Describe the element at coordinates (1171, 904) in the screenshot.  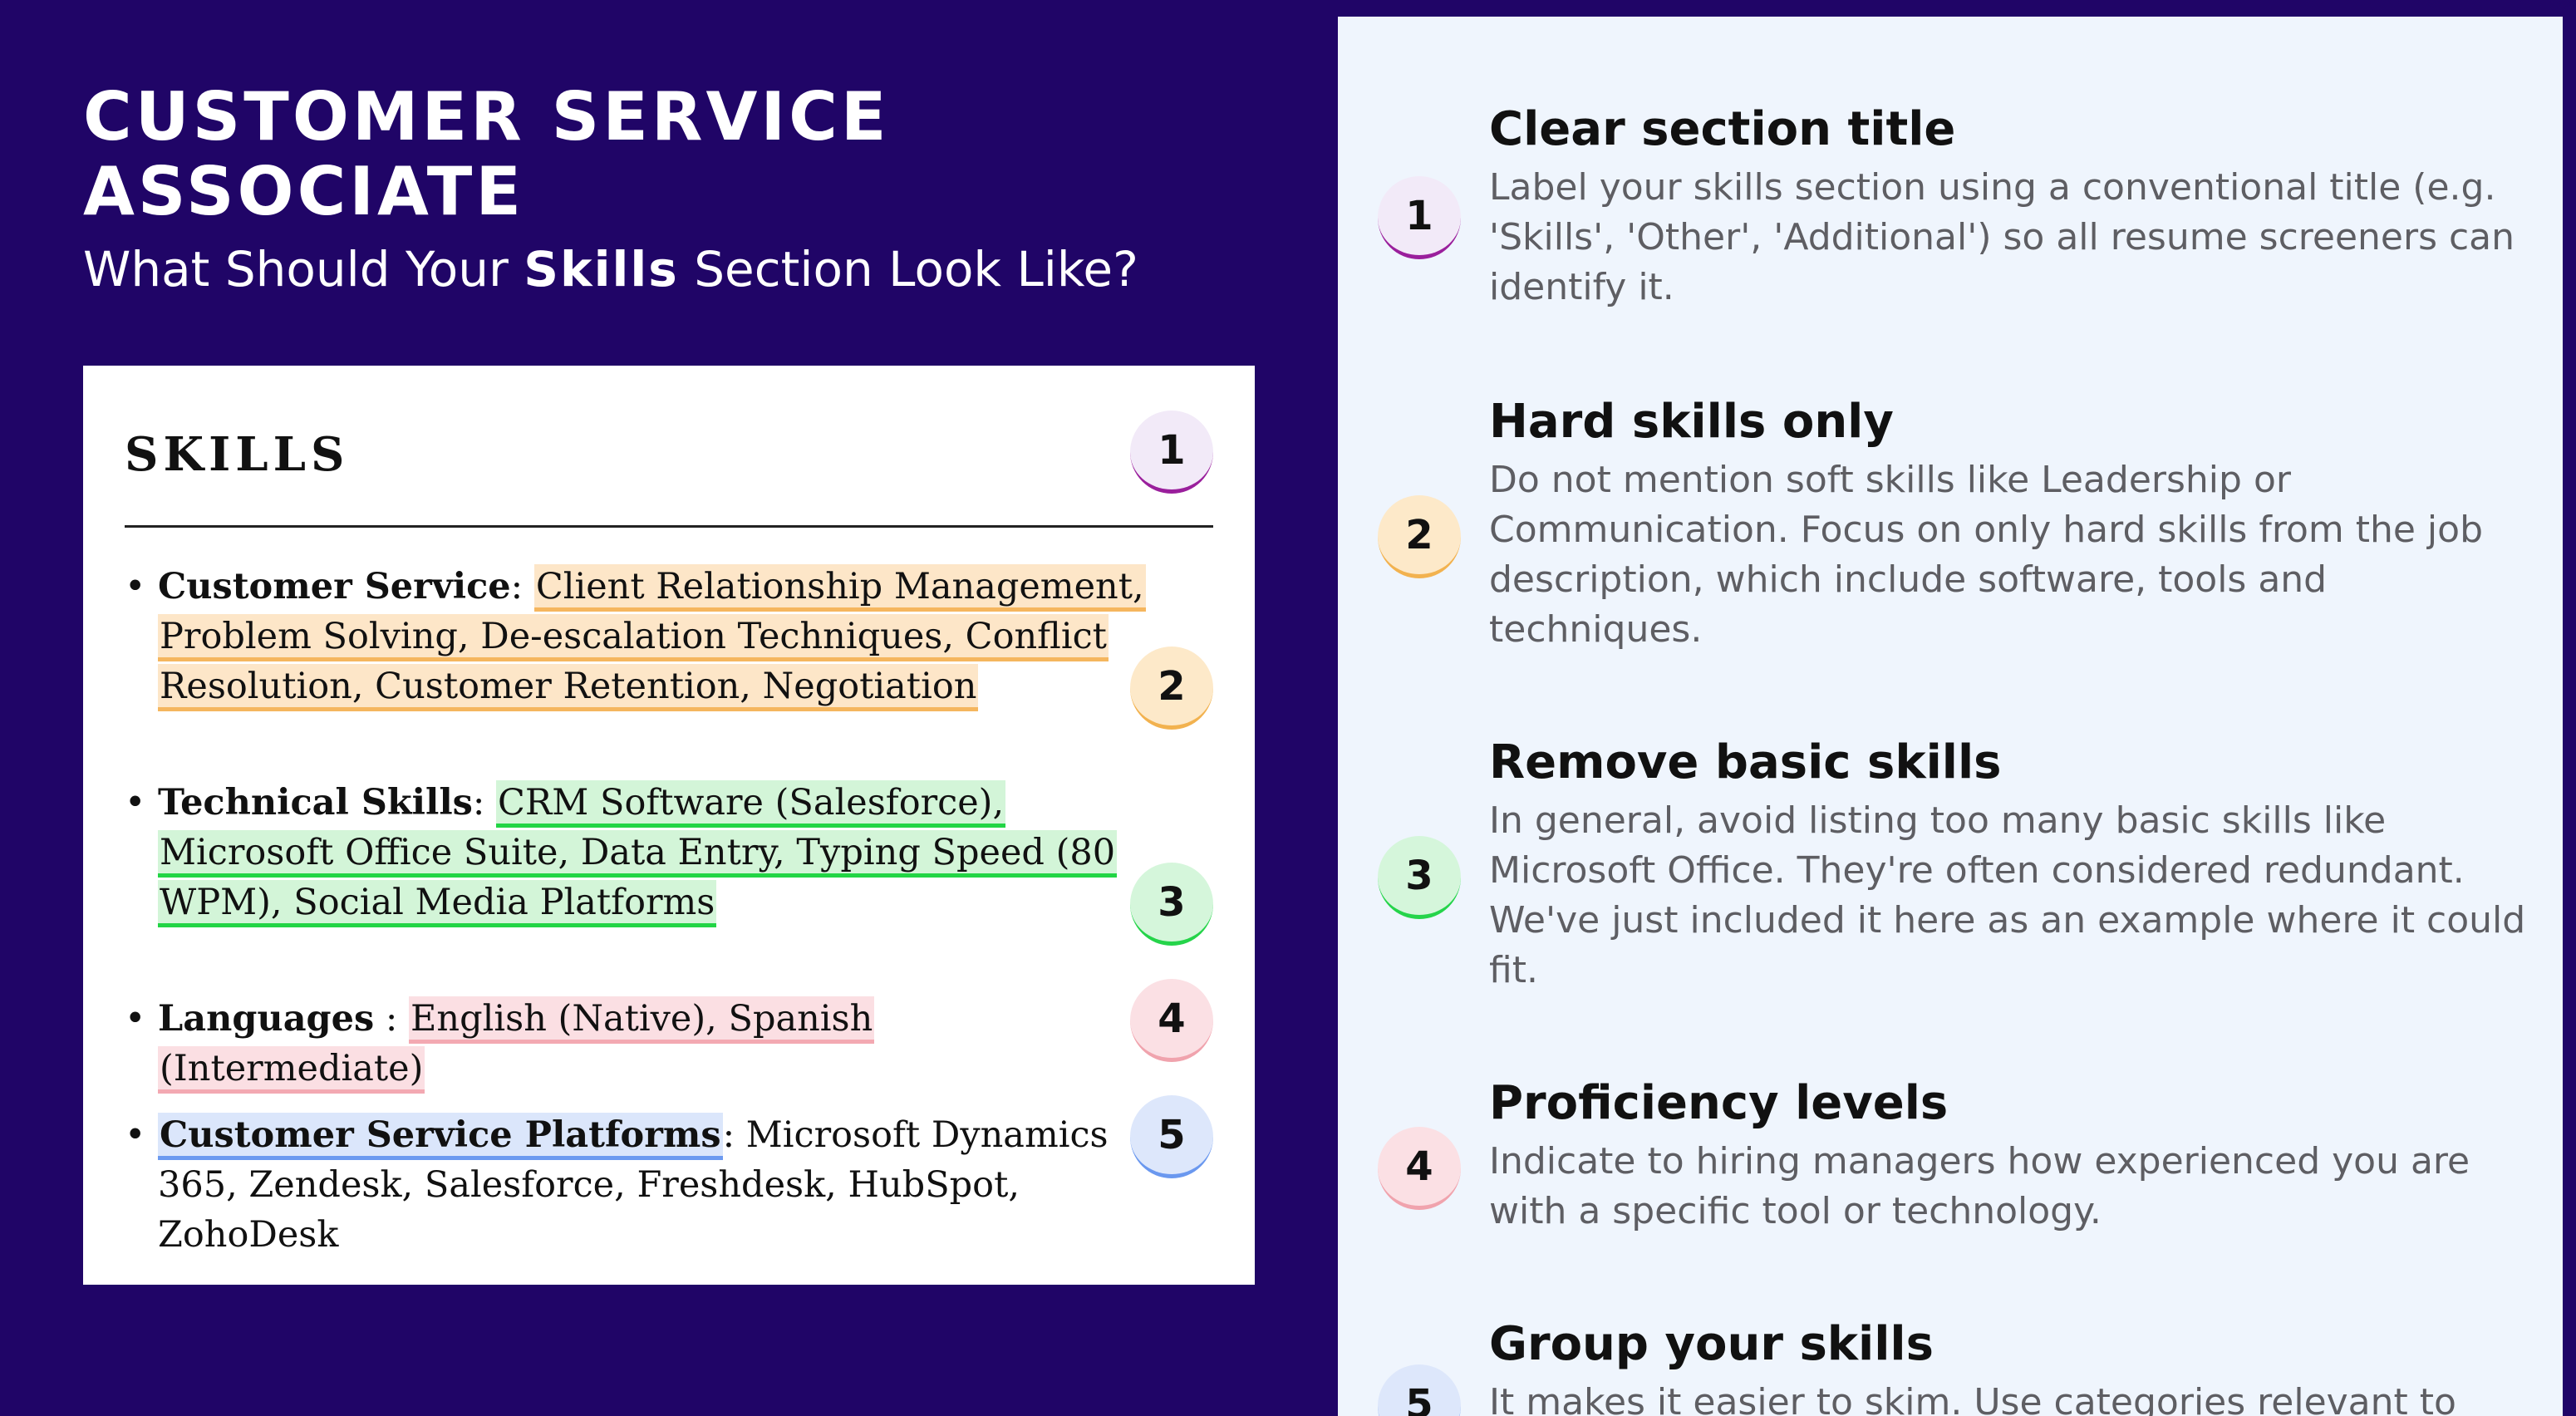
I see `skill-number-badge: 3` at that location.